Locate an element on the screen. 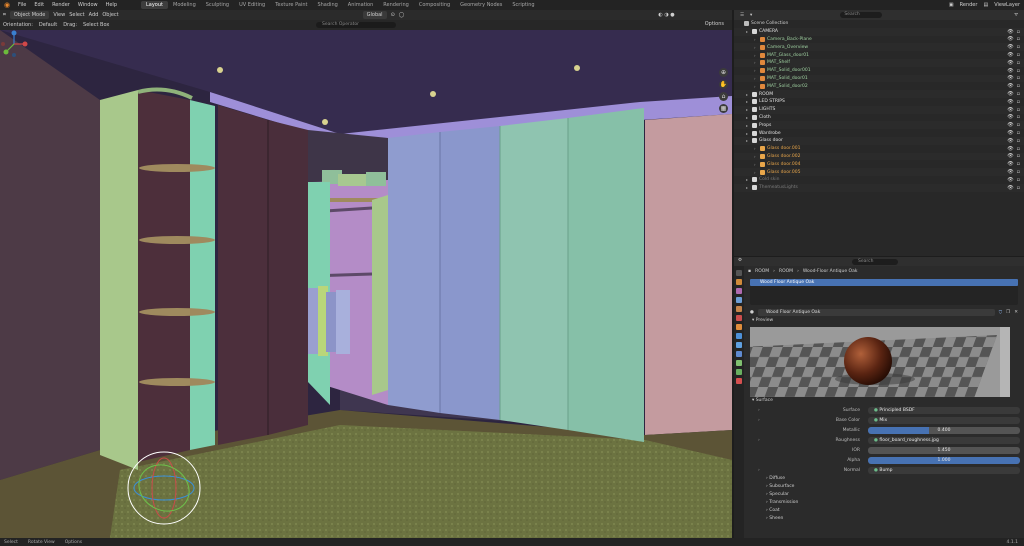  menu-window: Window is located at coordinates (88, 5).